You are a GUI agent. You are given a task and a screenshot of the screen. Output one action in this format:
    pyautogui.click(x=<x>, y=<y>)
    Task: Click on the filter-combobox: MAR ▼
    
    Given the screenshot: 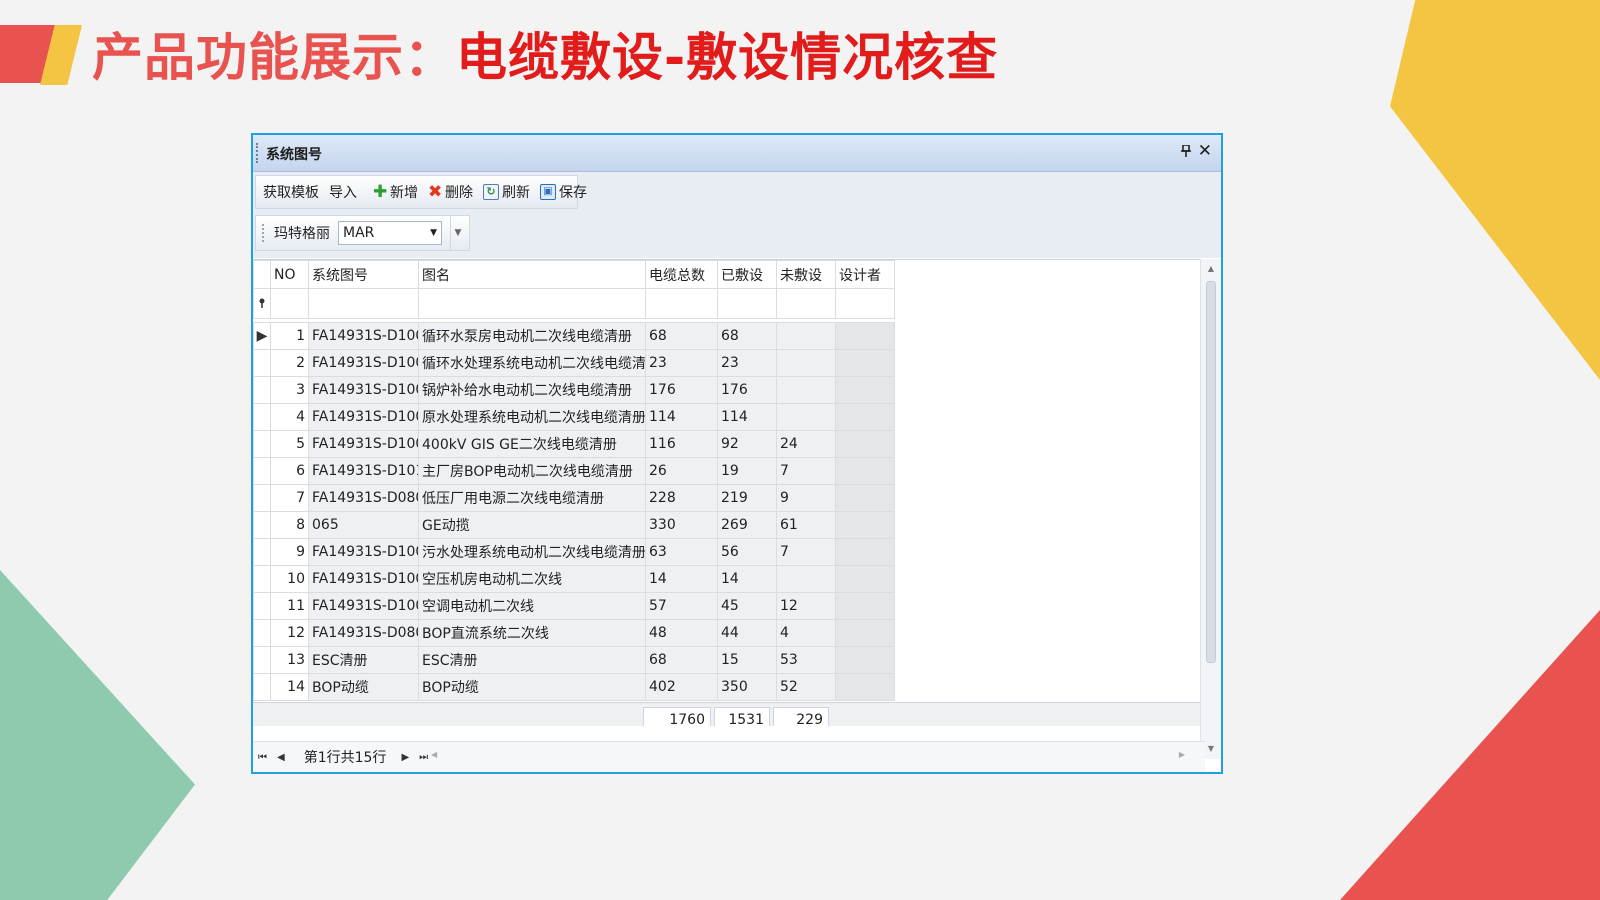 What is the action you would take?
    pyautogui.click(x=390, y=233)
    